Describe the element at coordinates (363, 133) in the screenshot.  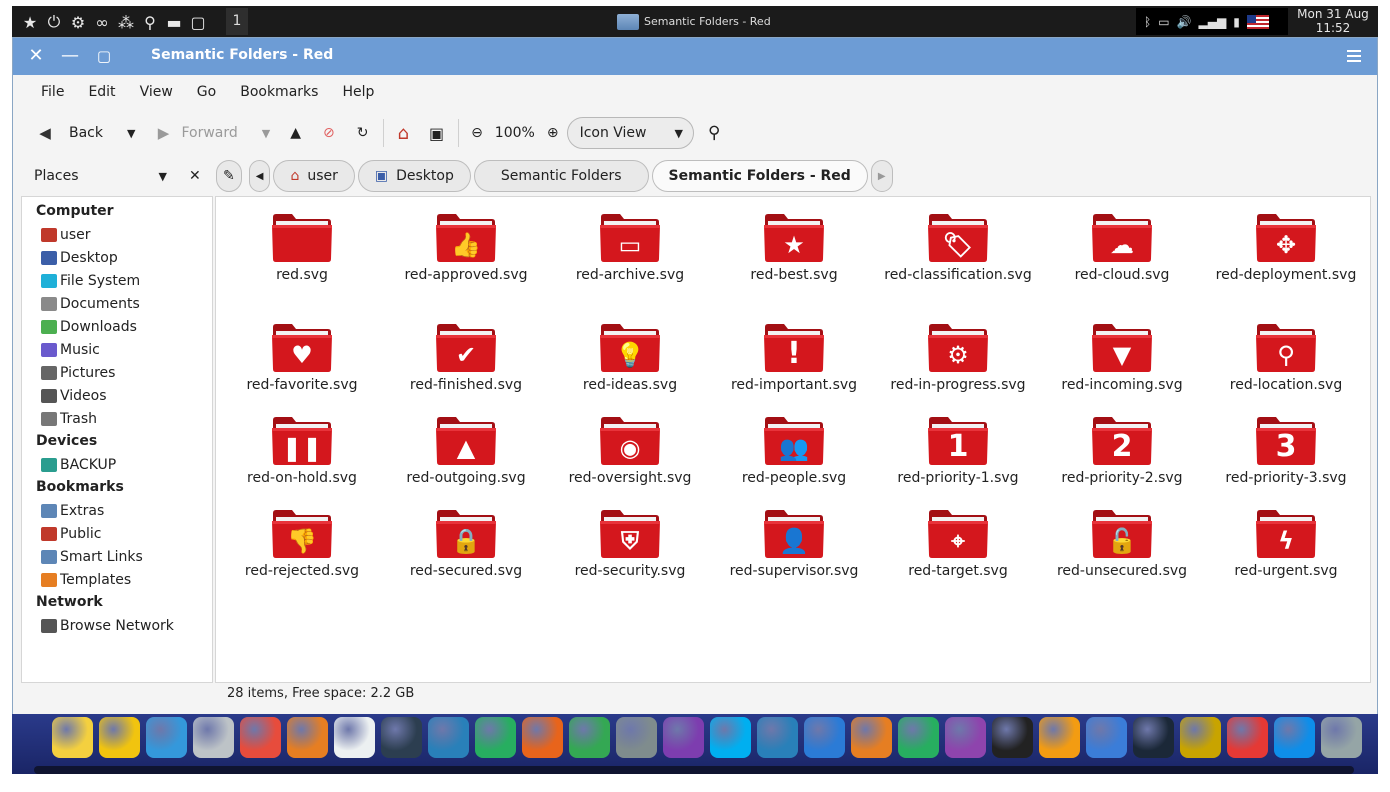
I see `reload-icon: ↻` at that location.